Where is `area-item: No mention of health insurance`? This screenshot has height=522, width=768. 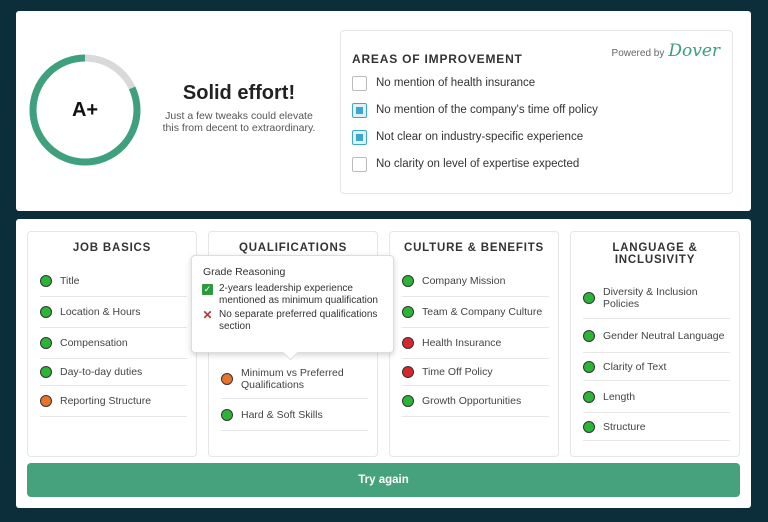
area-item: No mention of health insurance is located at coordinates (443, 83).